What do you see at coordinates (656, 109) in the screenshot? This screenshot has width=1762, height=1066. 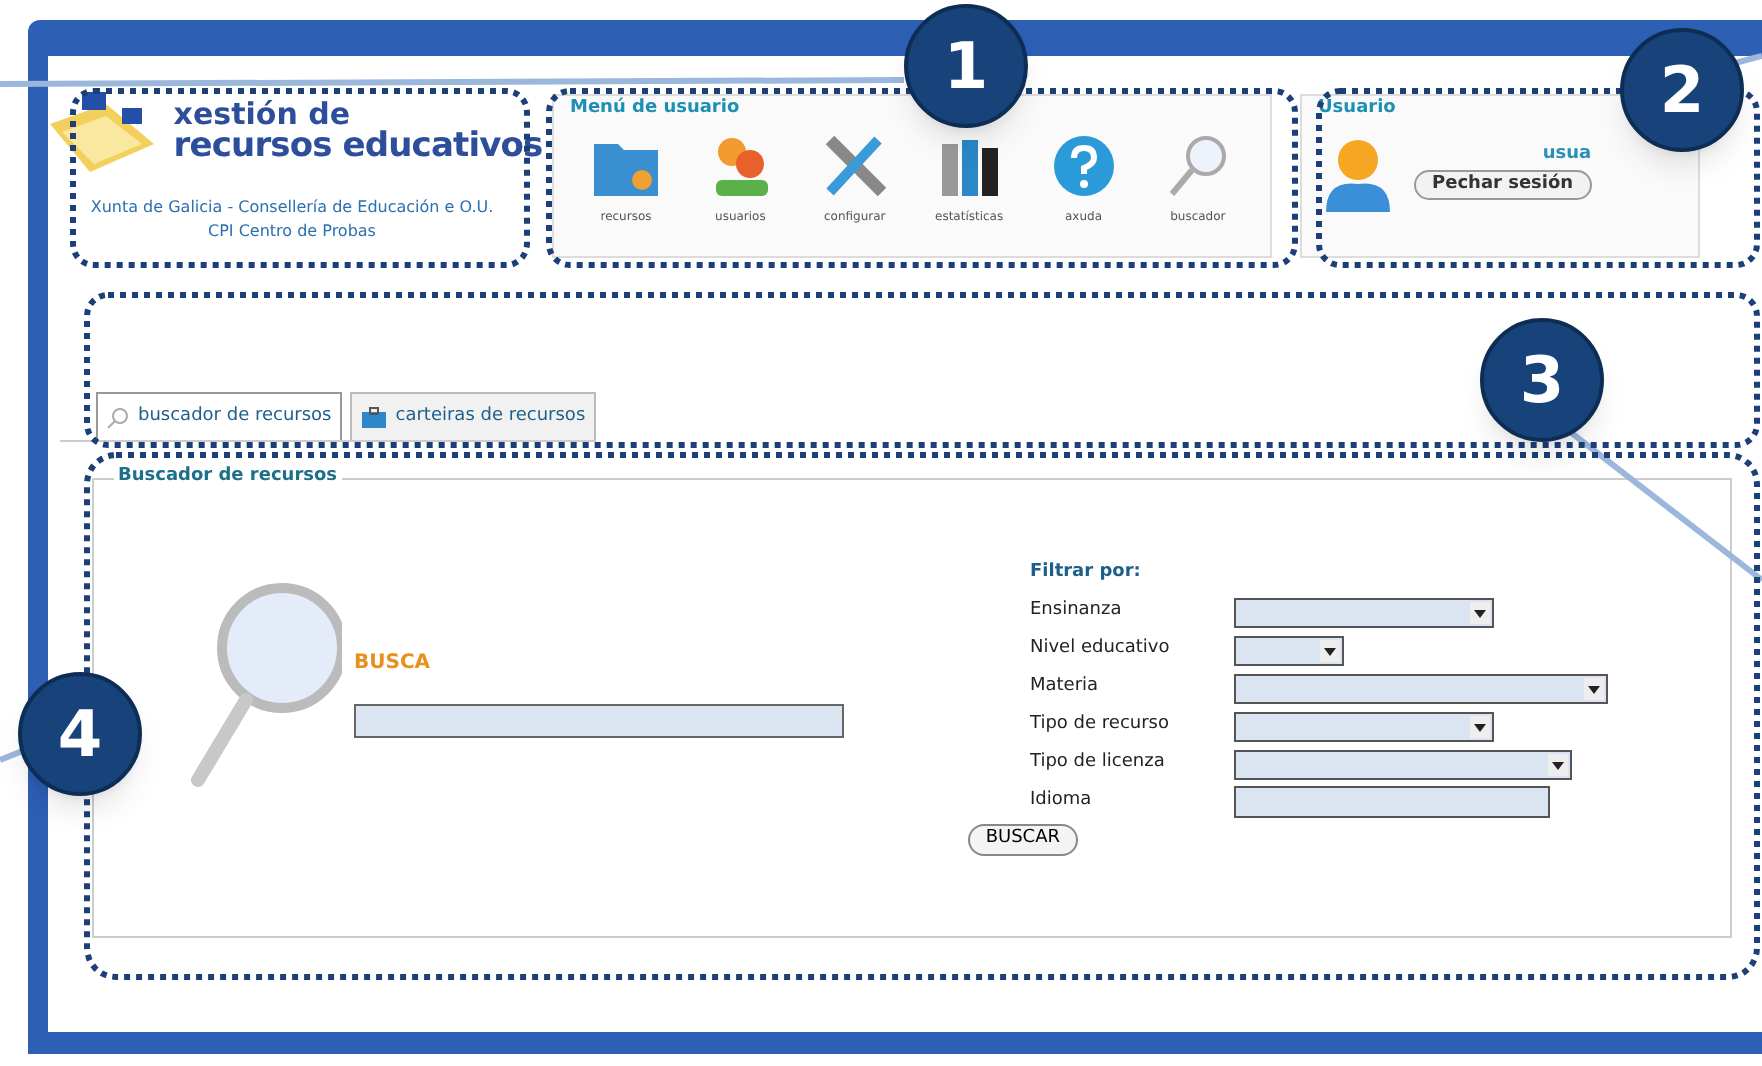 I see `panel-title: Menú de usuario` at bounding box center [656, 109].